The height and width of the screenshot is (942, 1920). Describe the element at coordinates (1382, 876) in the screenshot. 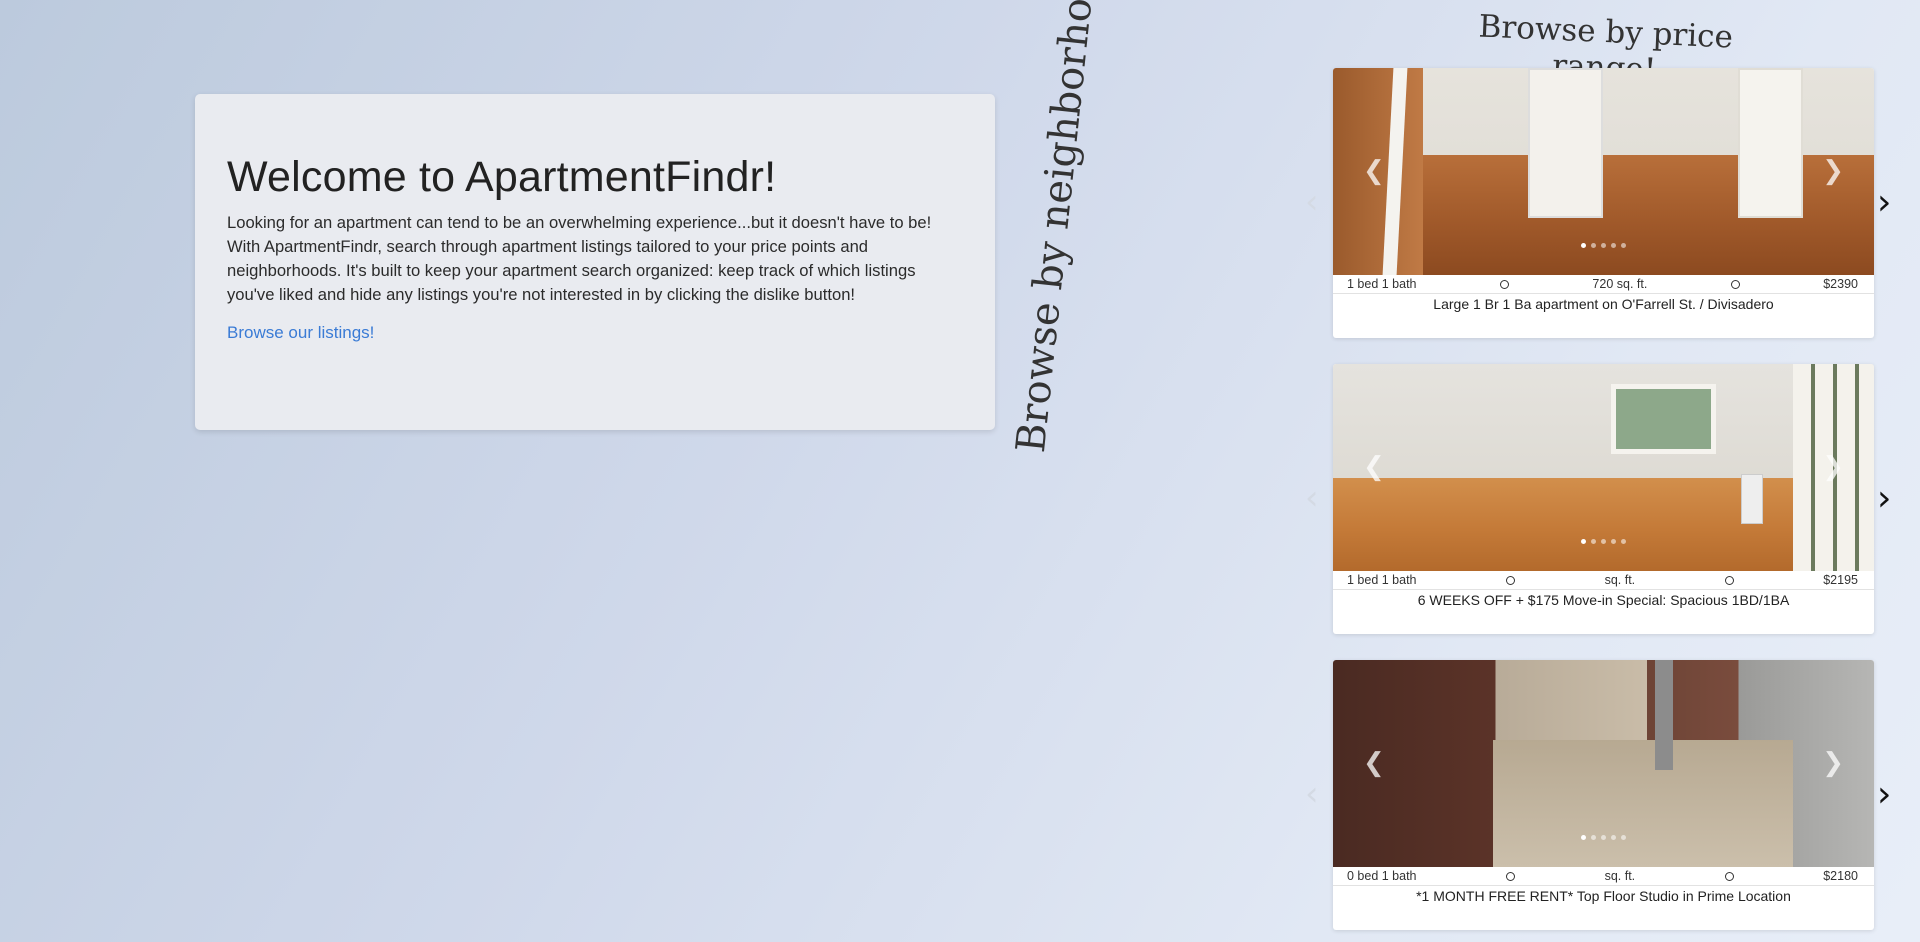

I see `listing-beds-baths: 0 bed 1 bath` at that location.